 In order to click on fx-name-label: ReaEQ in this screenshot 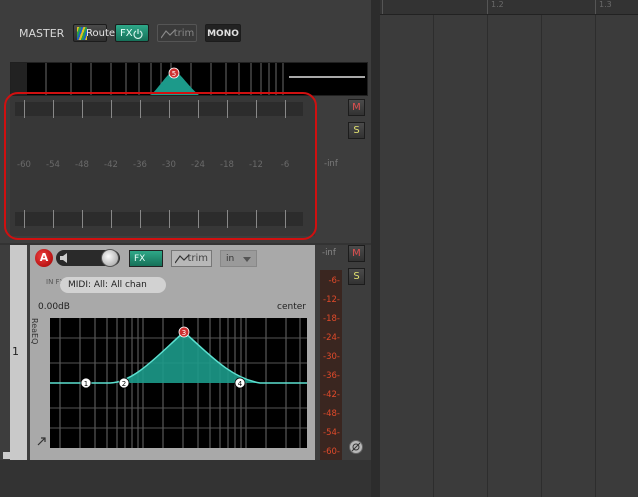, I will do `click(34, 331)`.